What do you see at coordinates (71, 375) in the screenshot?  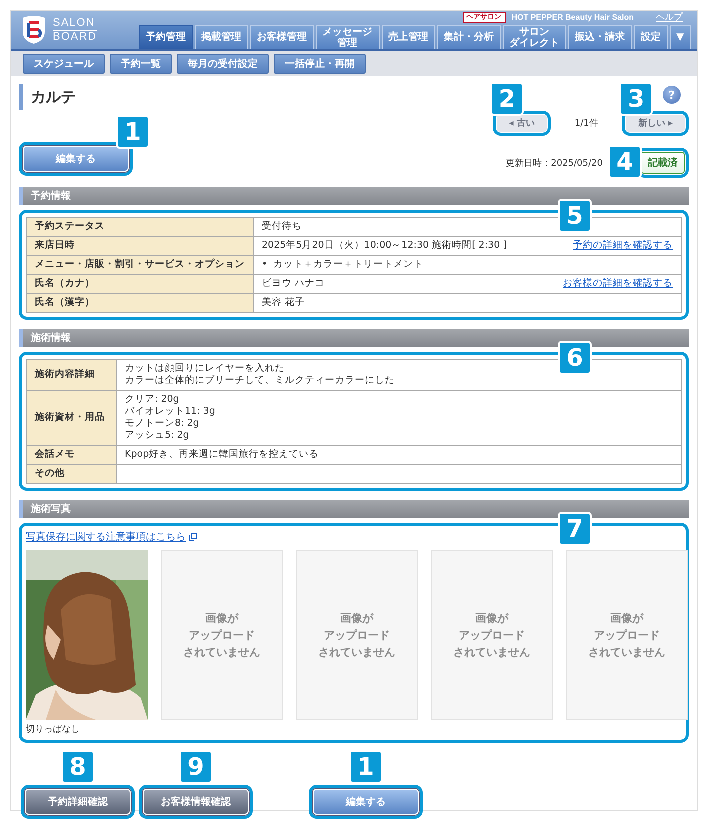 I see `field-label: 施術内容詳細` at bounding box center [71, 375].